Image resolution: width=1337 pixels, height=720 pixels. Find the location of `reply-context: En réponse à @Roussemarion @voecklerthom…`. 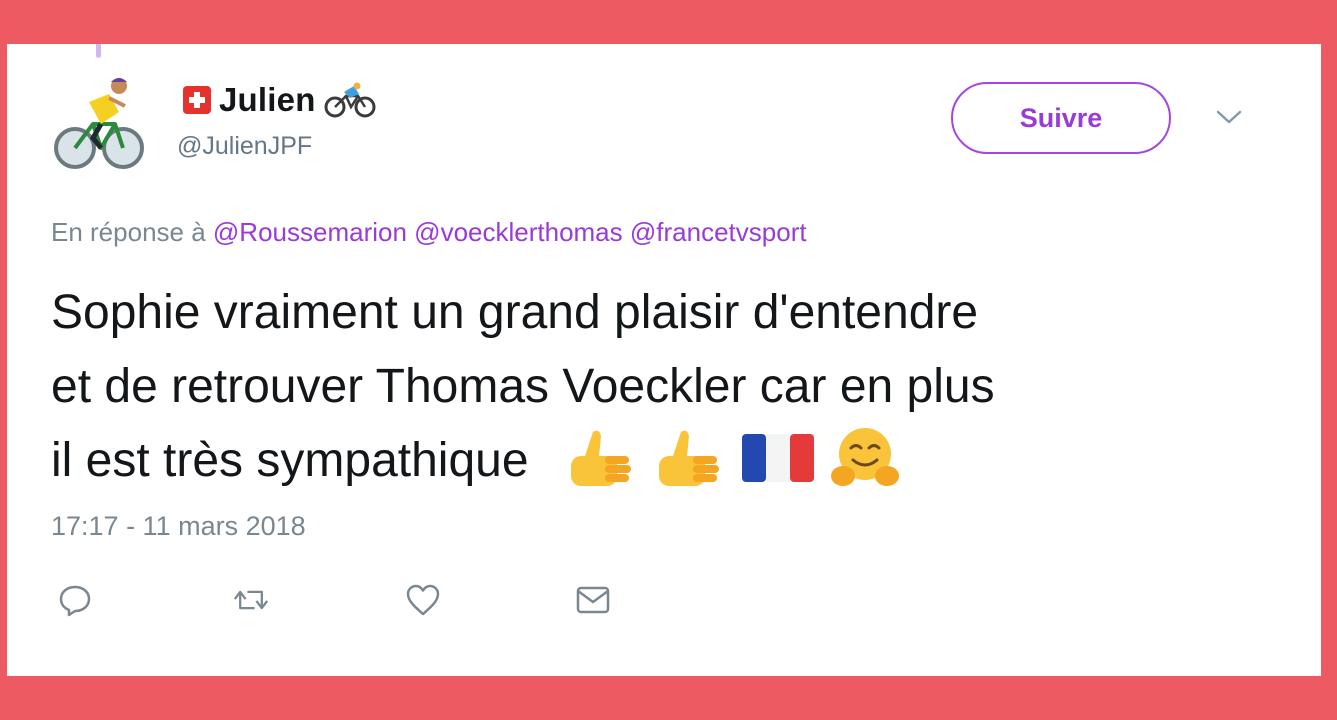

reply-context: En réponse à @Roussemarion @voecklerthom… is located at coordinates (429, 232).